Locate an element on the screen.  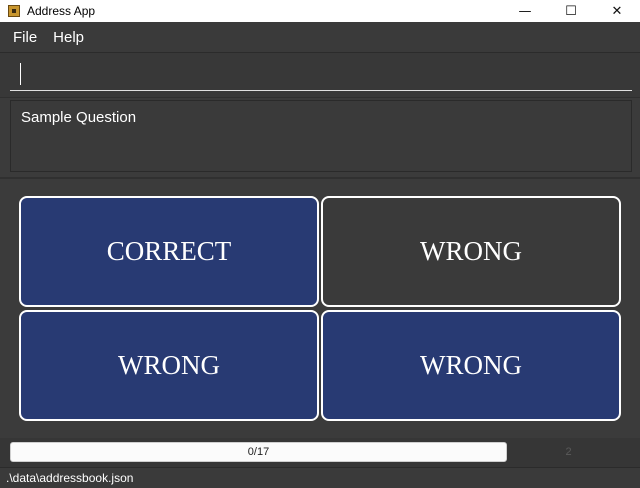
option-button-3: WRONG is located at coordinates (169, 365).